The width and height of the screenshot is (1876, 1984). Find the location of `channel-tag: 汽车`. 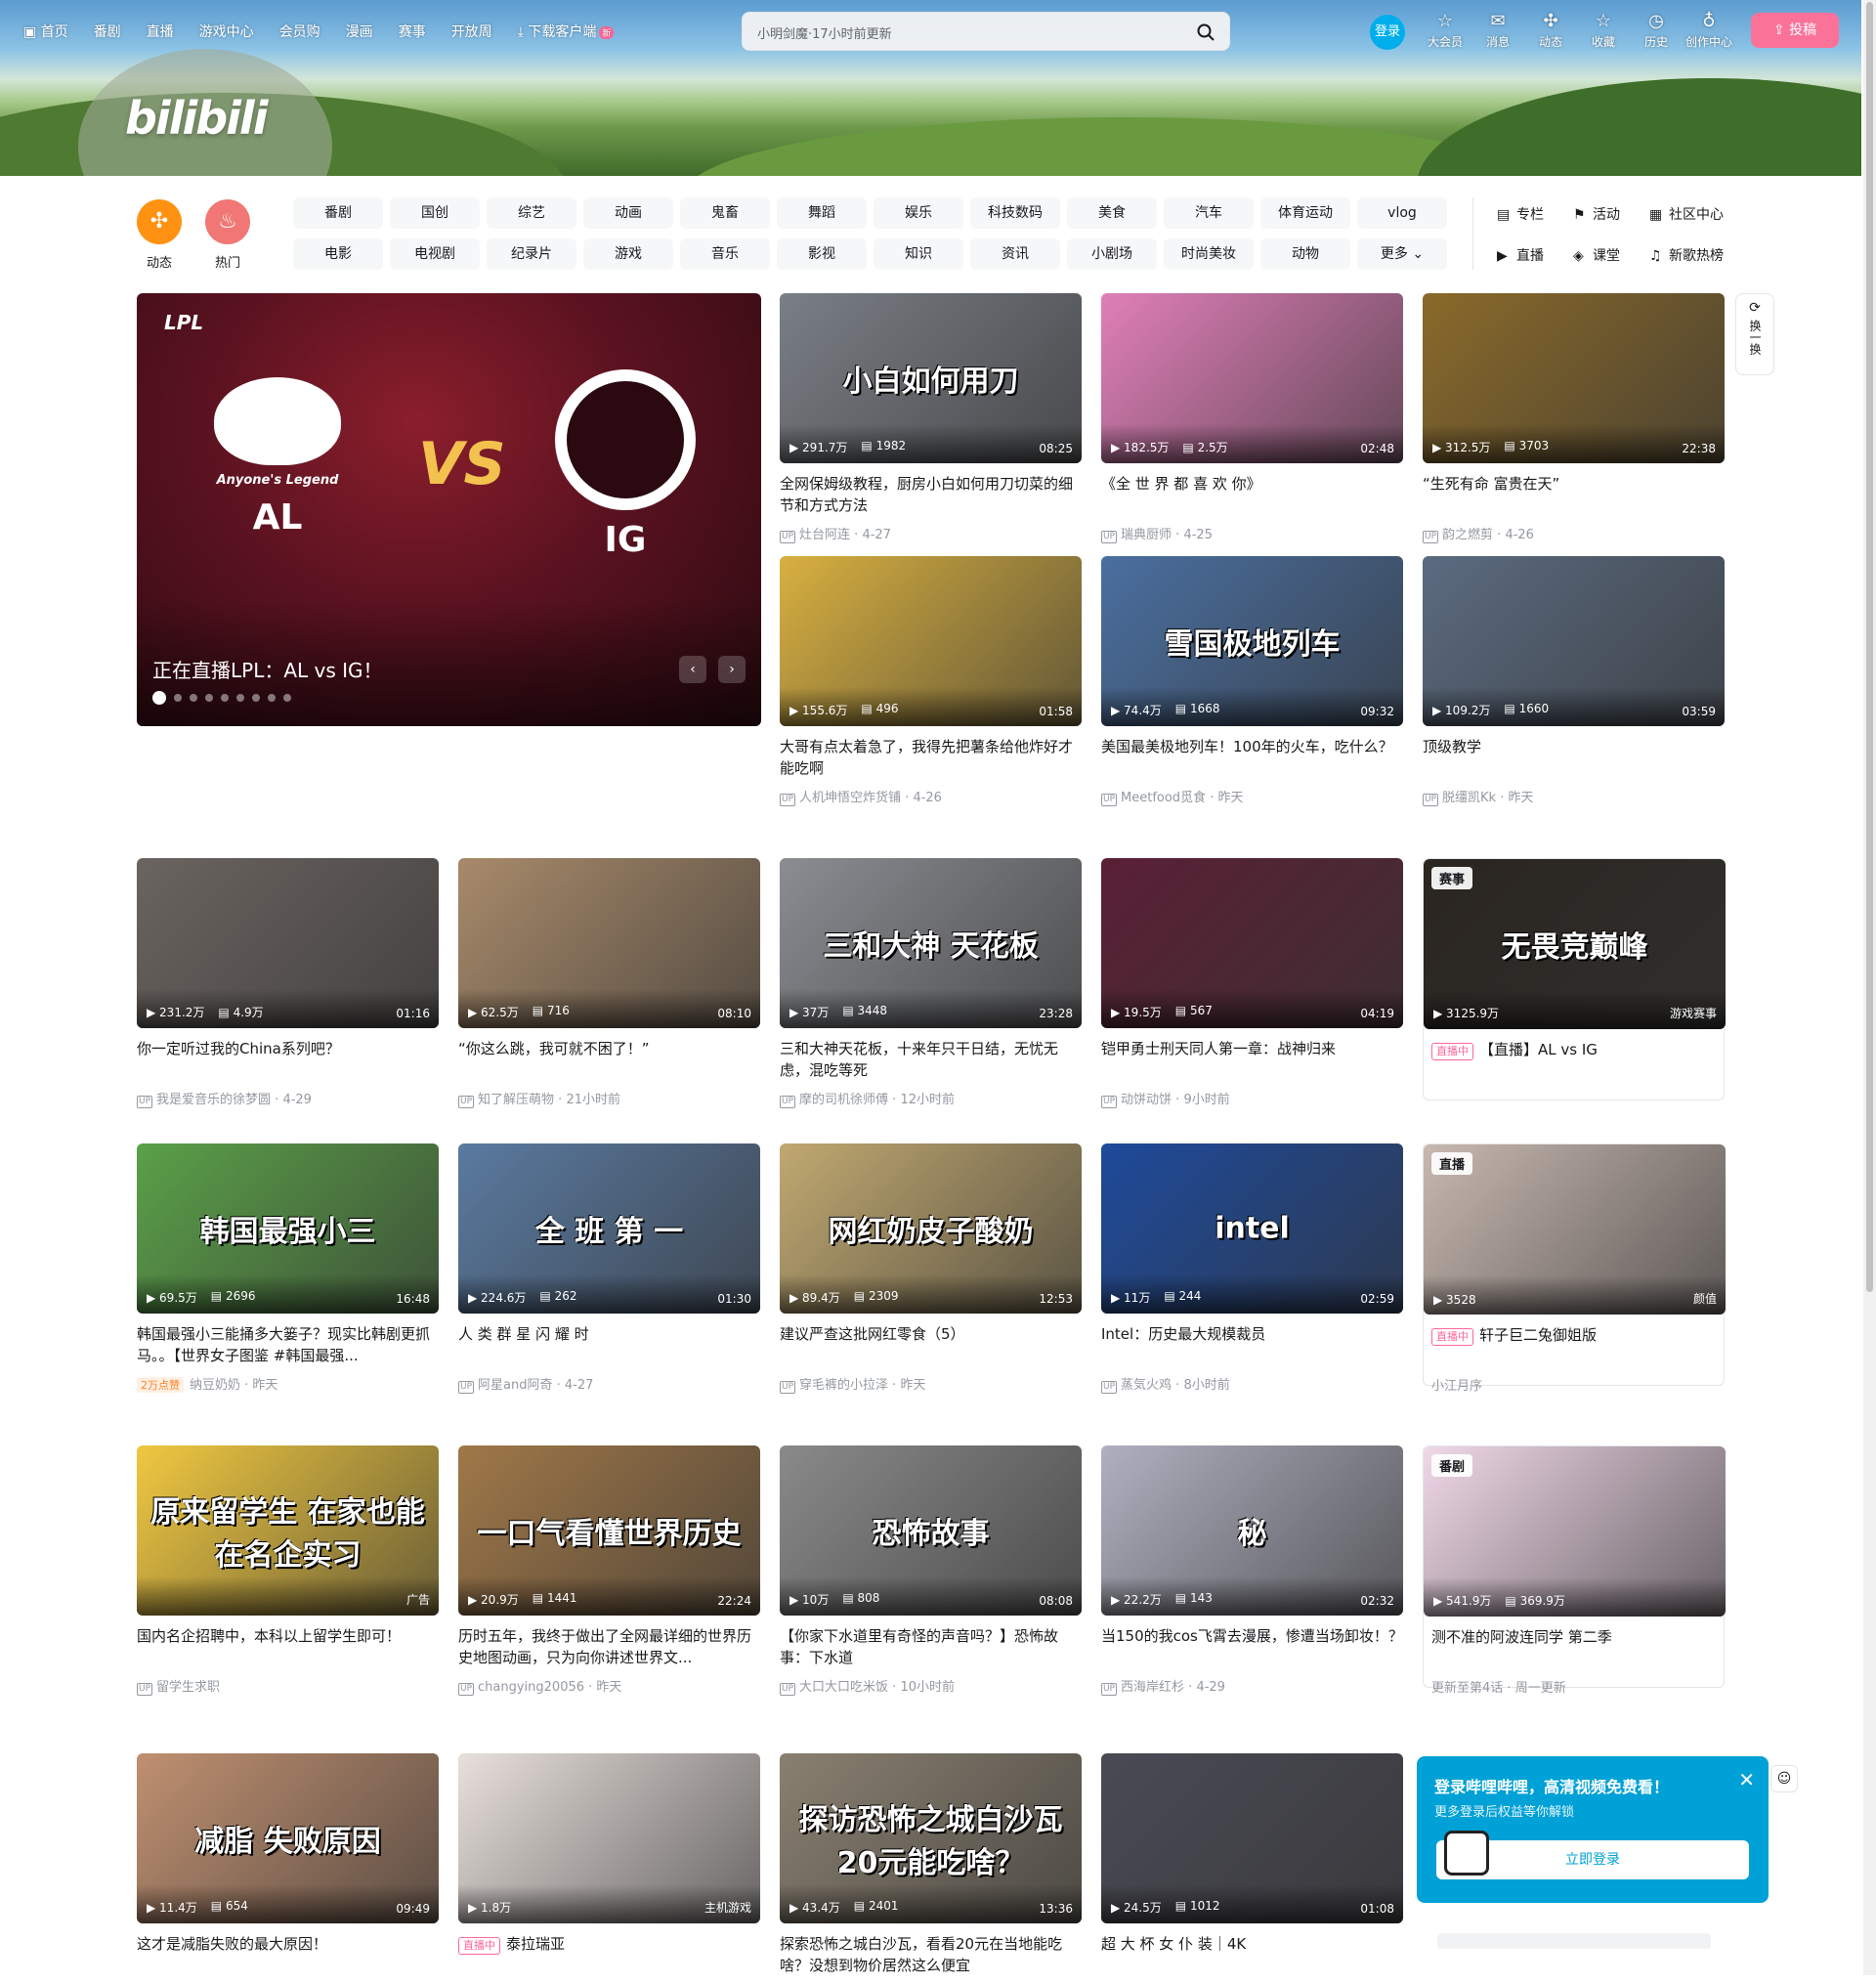

channel-tag: 汽车 is located at coordinates (1209, 213).